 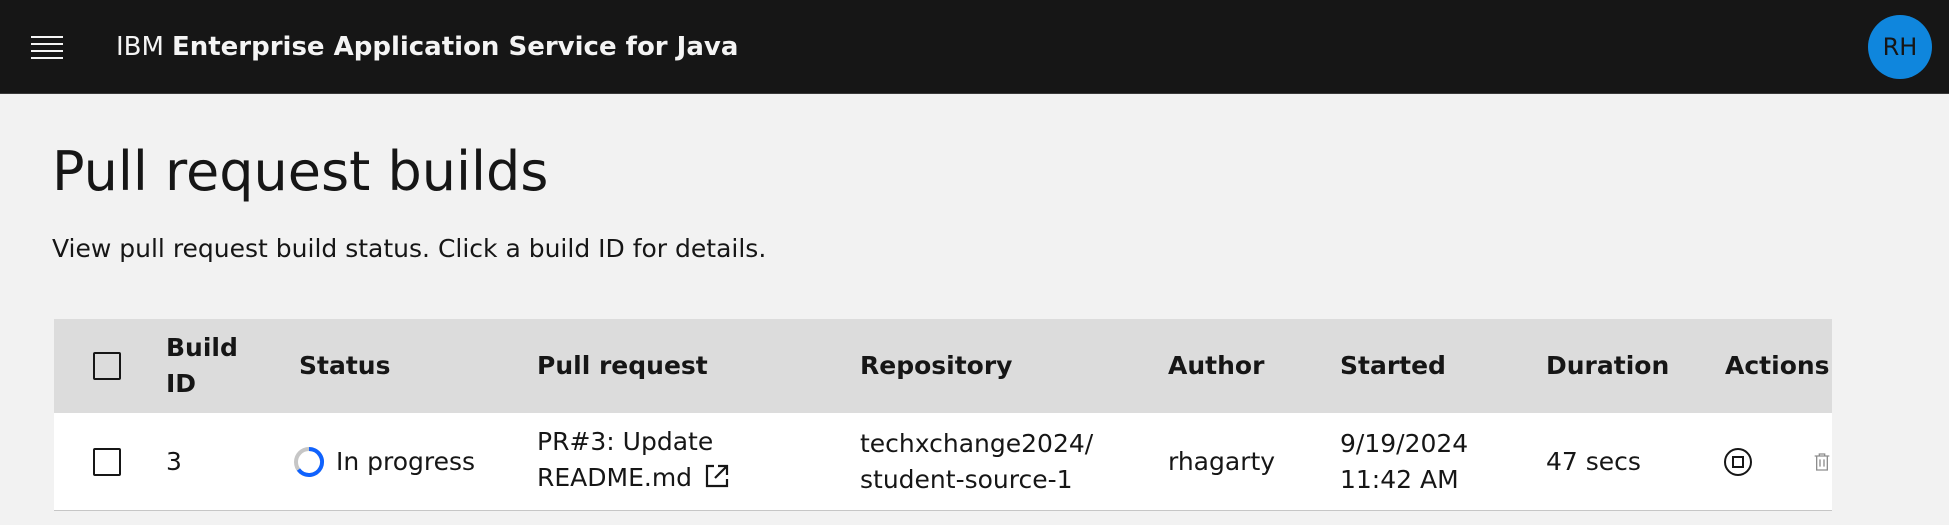 What do you see at coordinates (1900, 47) in the screenshot?
I see `user-avatar: RH` at bounding box center [1900, 47].